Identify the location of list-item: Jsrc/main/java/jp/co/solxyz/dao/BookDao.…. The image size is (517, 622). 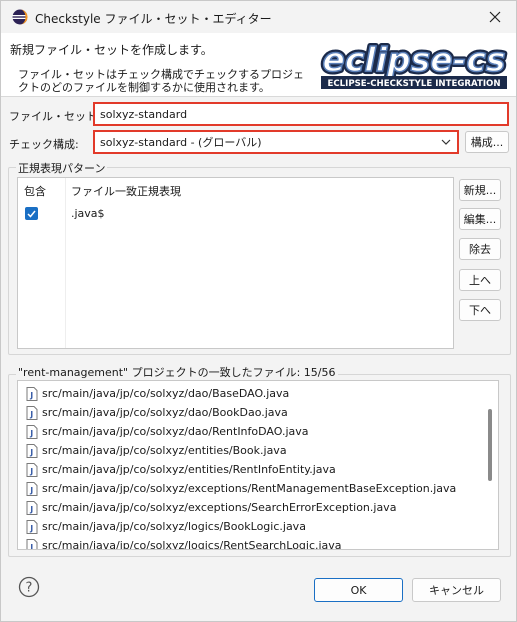
(157, 412).